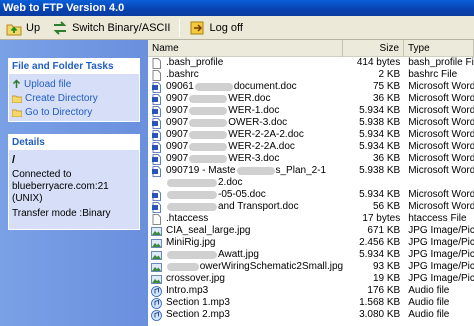  I want to click on file-name-cell: 0907 WER-2-2A-2.doc, so click(245, 135).